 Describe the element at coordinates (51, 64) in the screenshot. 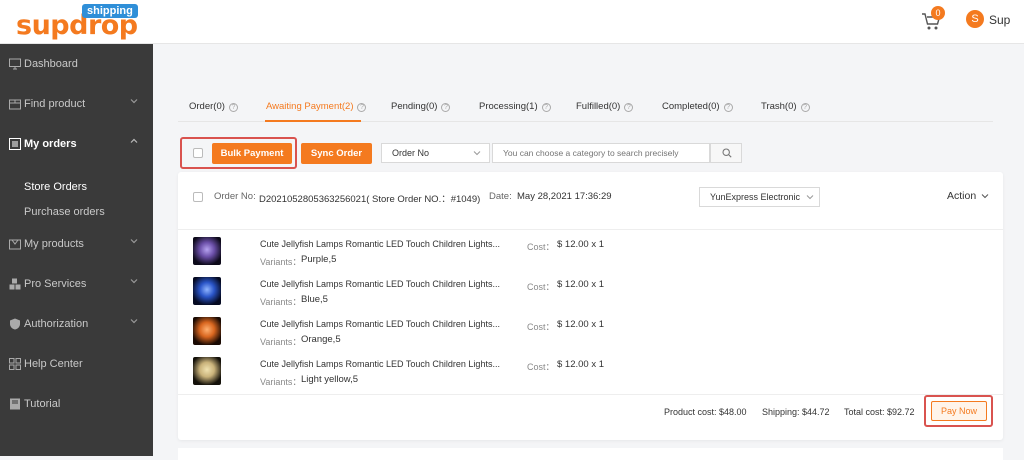

I see `sidebar-item-label: Dashboard` at that location.